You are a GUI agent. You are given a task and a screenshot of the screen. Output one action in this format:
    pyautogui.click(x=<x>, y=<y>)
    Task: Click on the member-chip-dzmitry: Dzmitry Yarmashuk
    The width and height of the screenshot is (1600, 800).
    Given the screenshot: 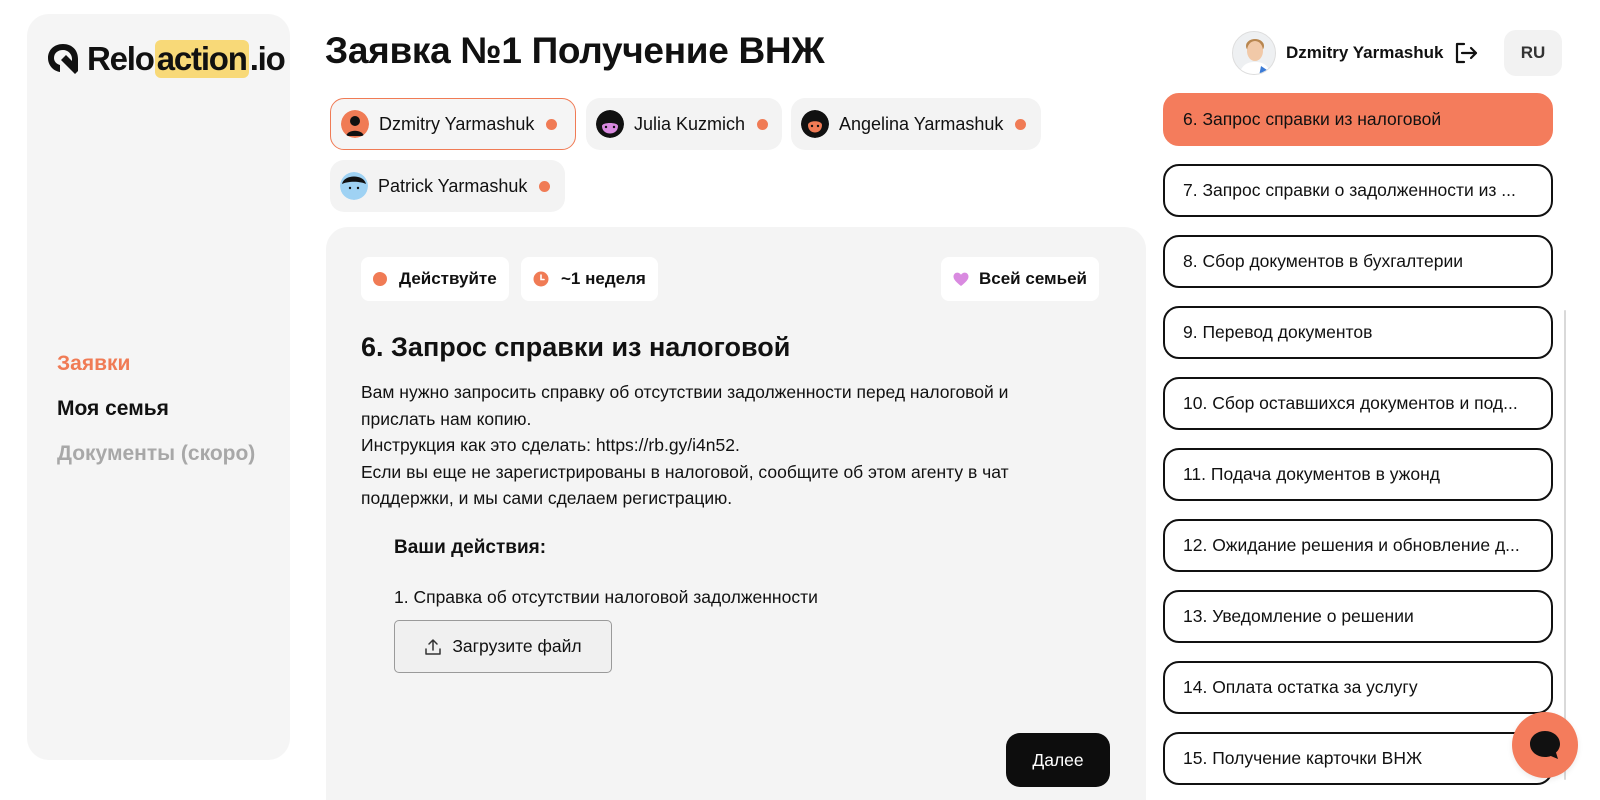 What is the action you would take?
    pyautogui.click(x=453, y=124)
    